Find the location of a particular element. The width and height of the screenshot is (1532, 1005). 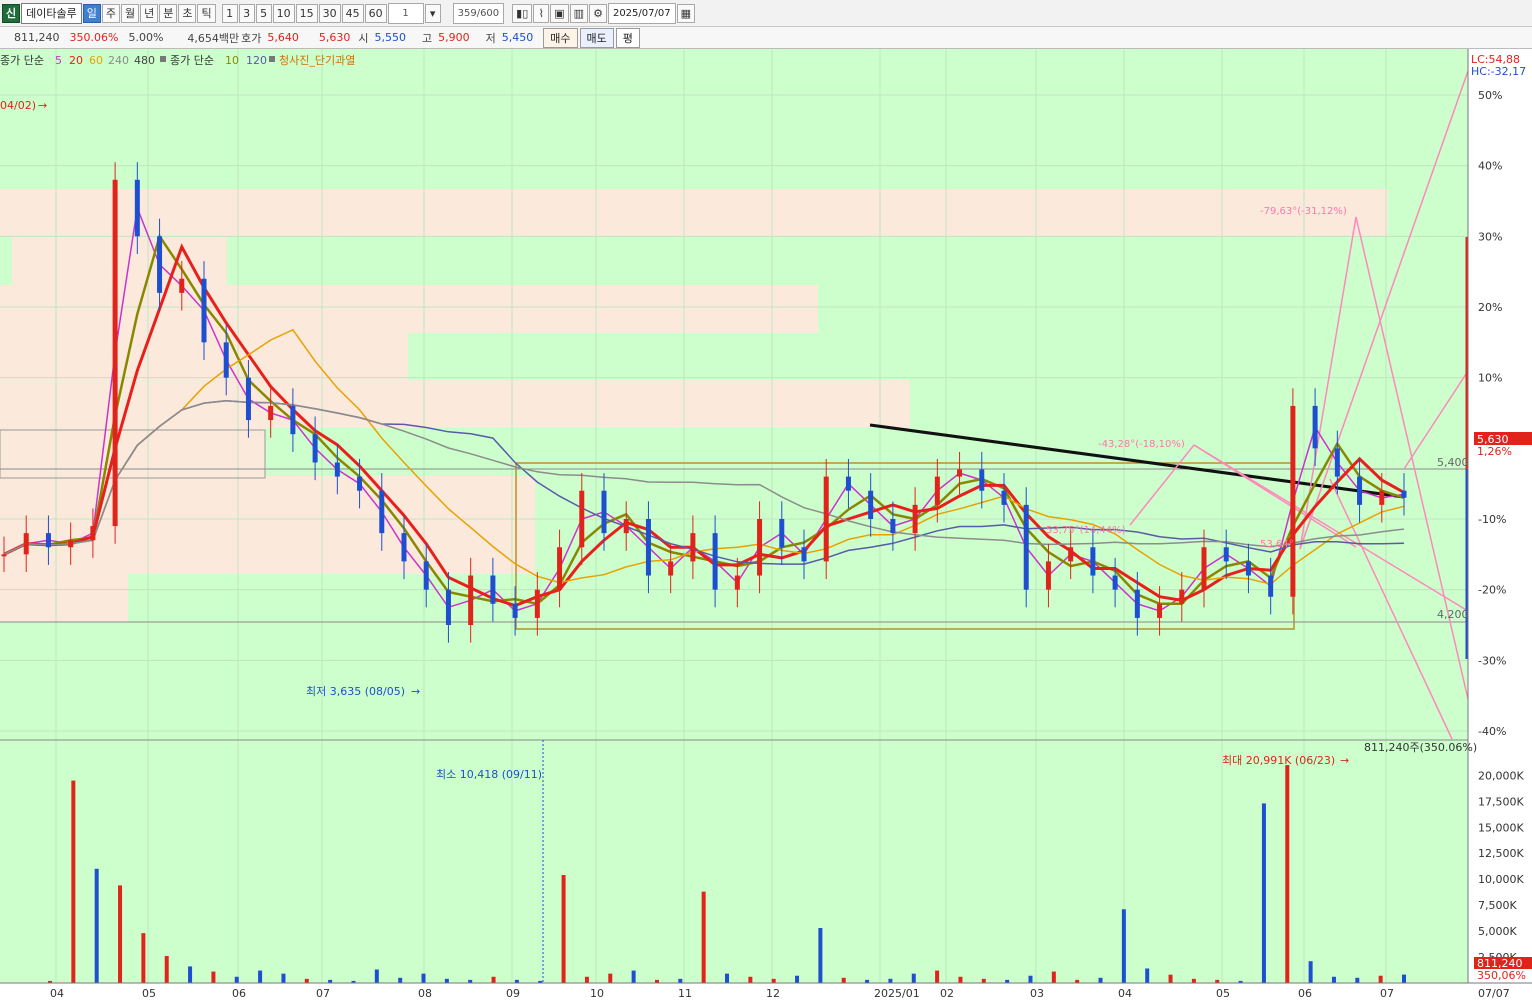

period-year-button: 년 is located at coordinates (149, 13).